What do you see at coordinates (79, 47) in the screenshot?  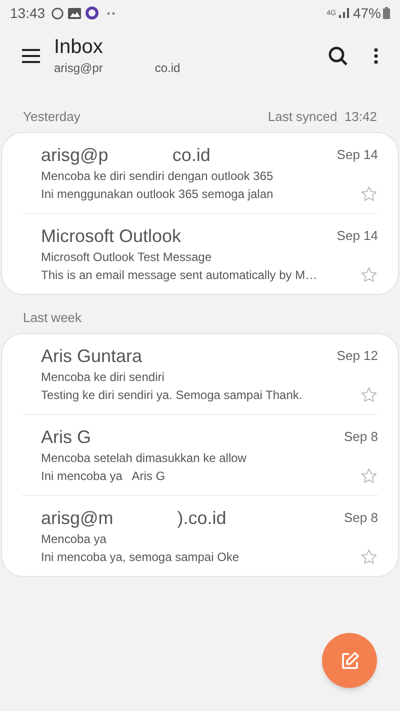 I see `inbox-title: Inbox` at bounding box center [79, 47].